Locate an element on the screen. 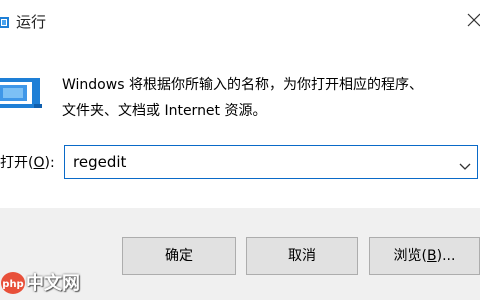  open-label-accelerator: O is located at coordinates (39, 163).